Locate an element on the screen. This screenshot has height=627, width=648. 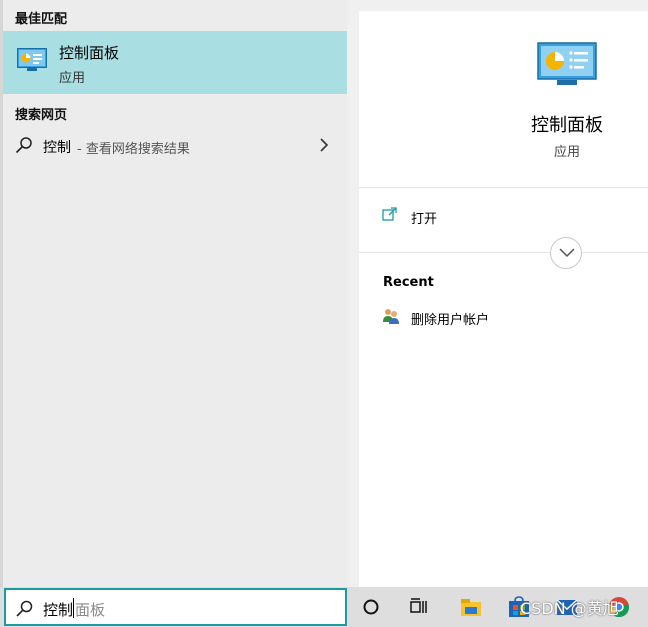
web-search-hint: - 查看网络搜索结果 is located at coordinates (133, 149).